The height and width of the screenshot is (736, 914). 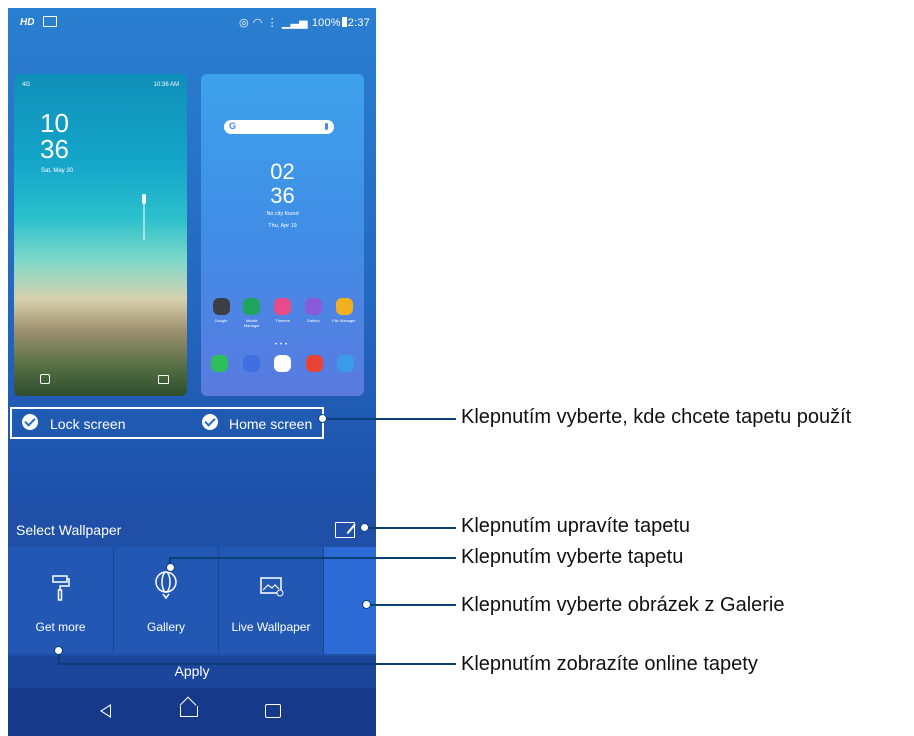 What do you see at coordinates (282, 345) in the screenshot?
I see `page-indicator: •••` at bounding box center [282, 345].